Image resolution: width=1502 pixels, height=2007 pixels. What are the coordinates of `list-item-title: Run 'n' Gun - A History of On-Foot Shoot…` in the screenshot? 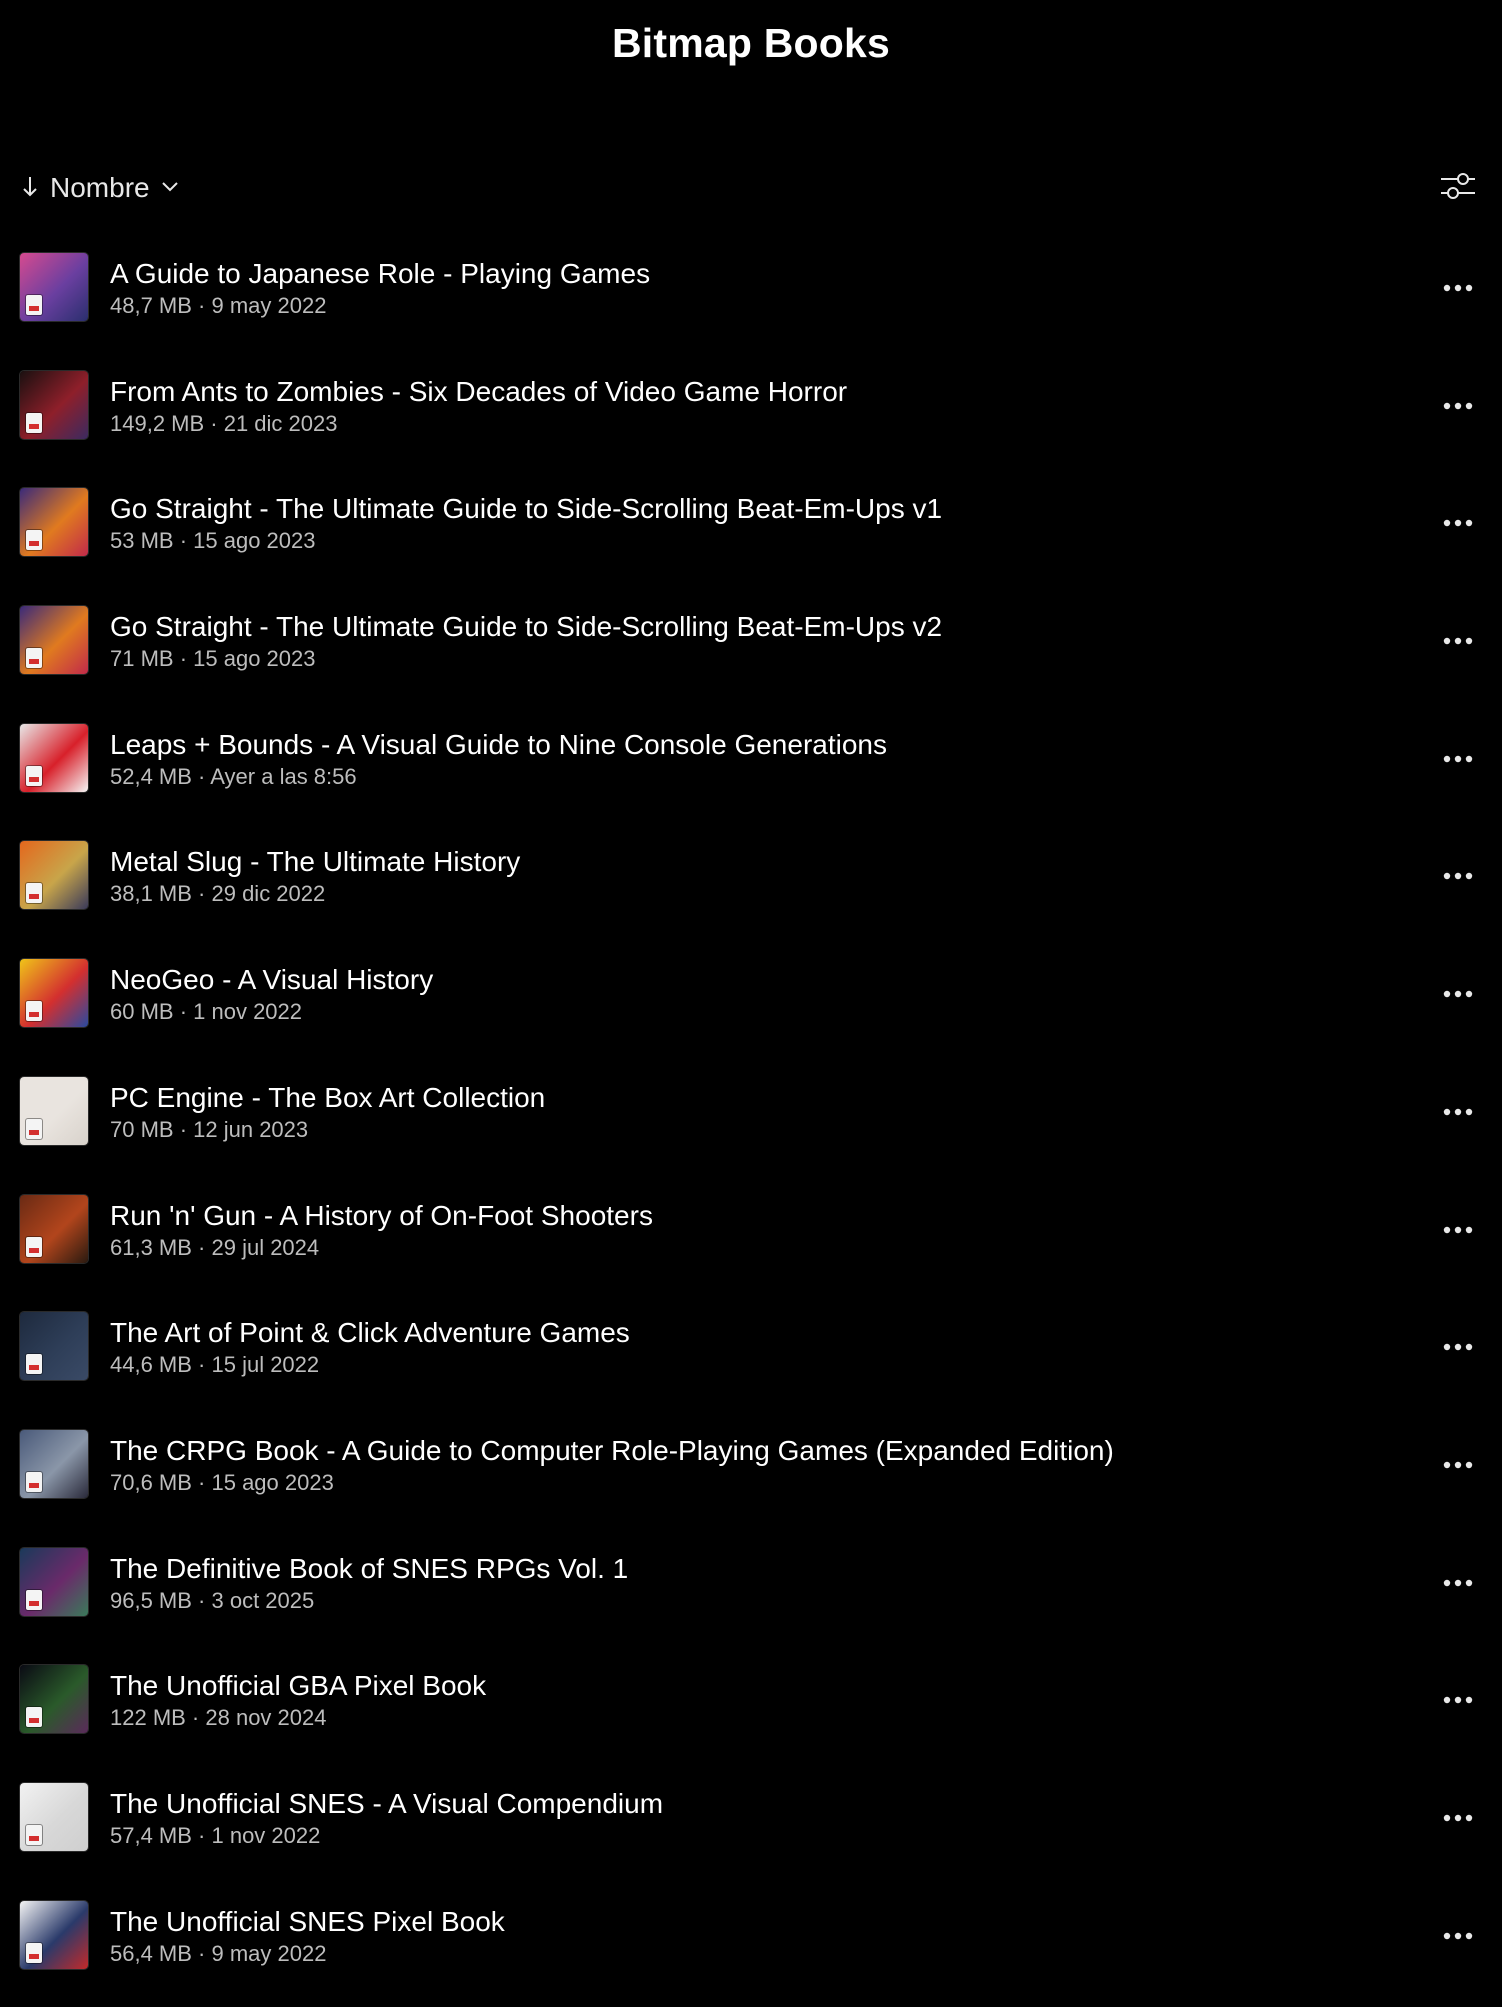 It's located at (381, 1215).